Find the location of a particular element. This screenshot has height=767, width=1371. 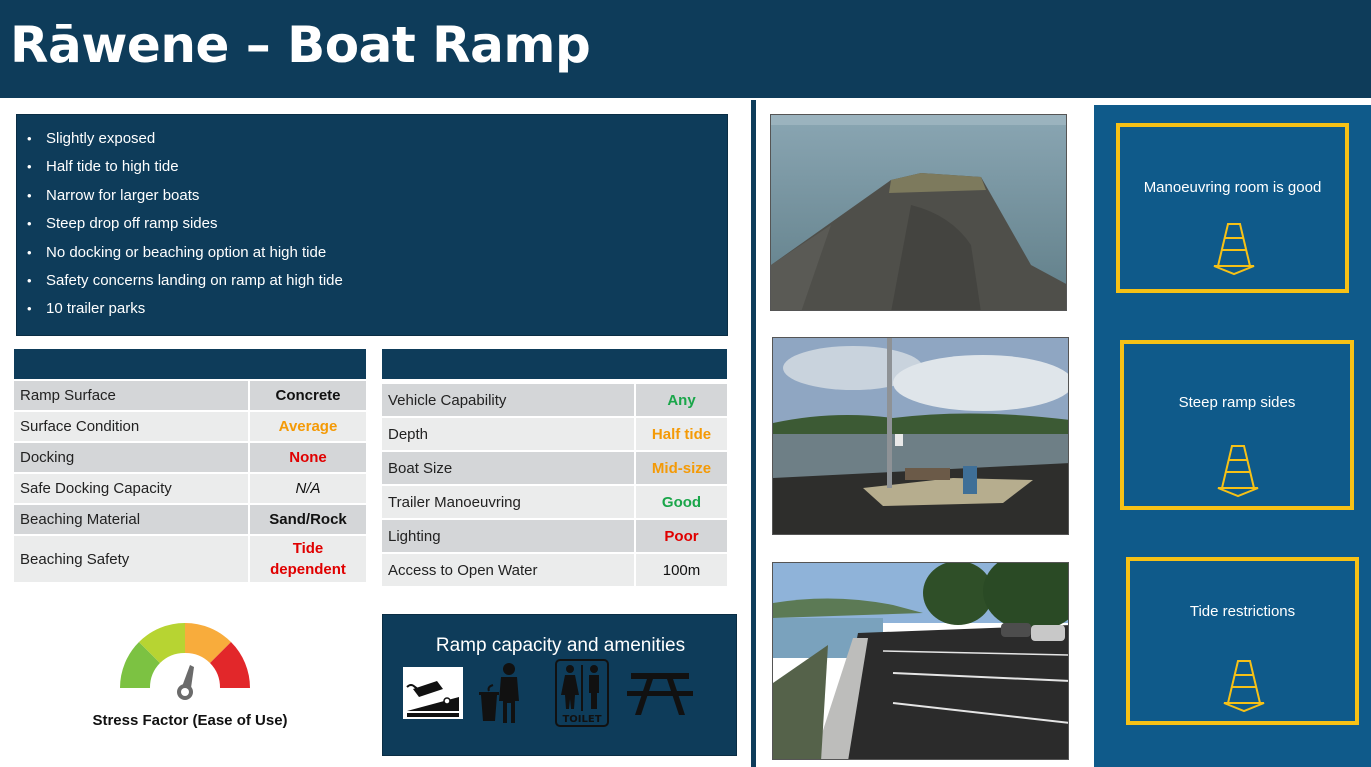

gauge-icon is located at coordinates (185, 661).